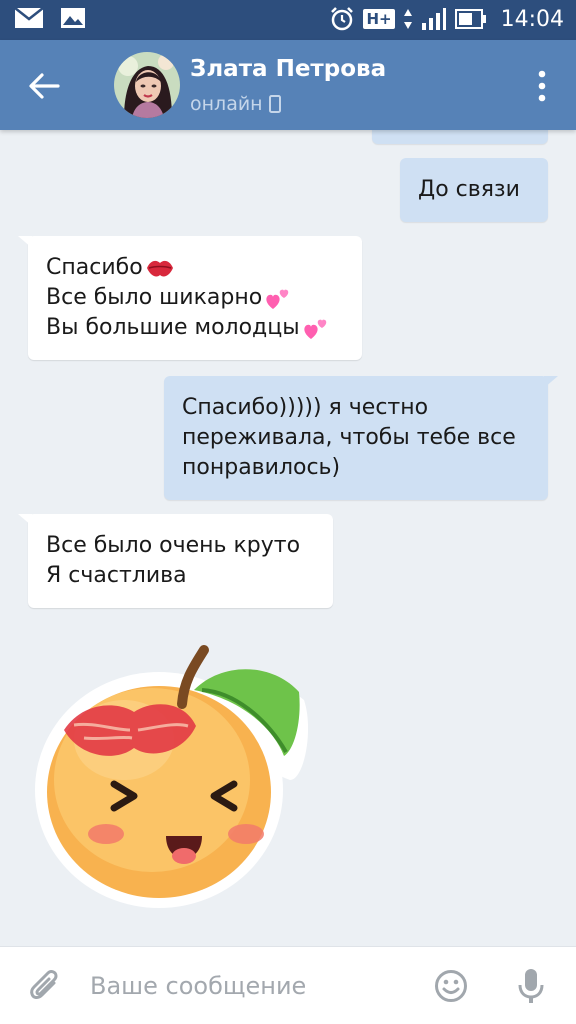 The width and height of the screenshot is (576, 1024). What do you see at coordinates (531, 986) in the screenshot?
I see `microphone-icon` at bounding box center [531, 986].